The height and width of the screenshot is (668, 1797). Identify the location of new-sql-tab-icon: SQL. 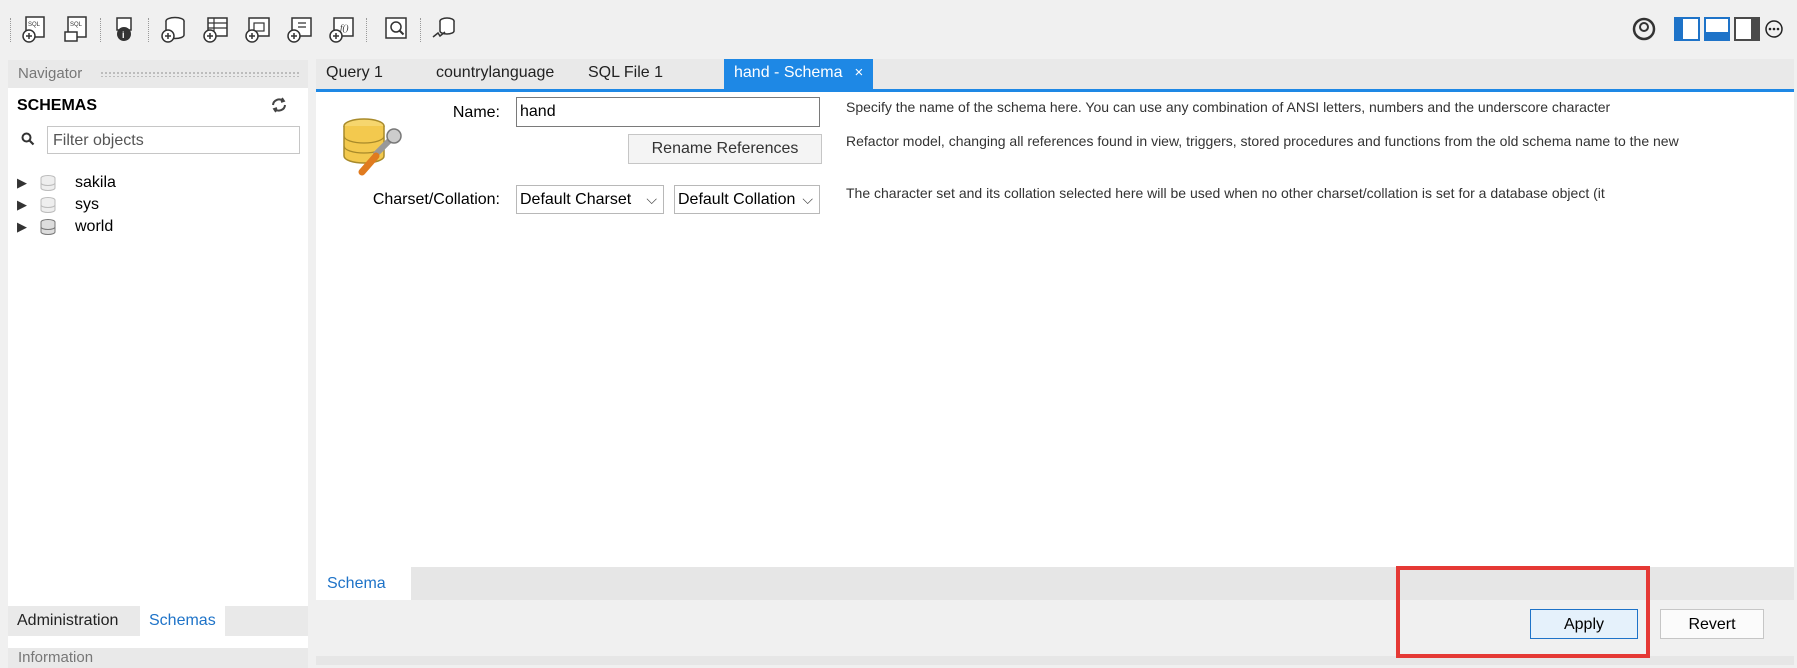
(34, 29).